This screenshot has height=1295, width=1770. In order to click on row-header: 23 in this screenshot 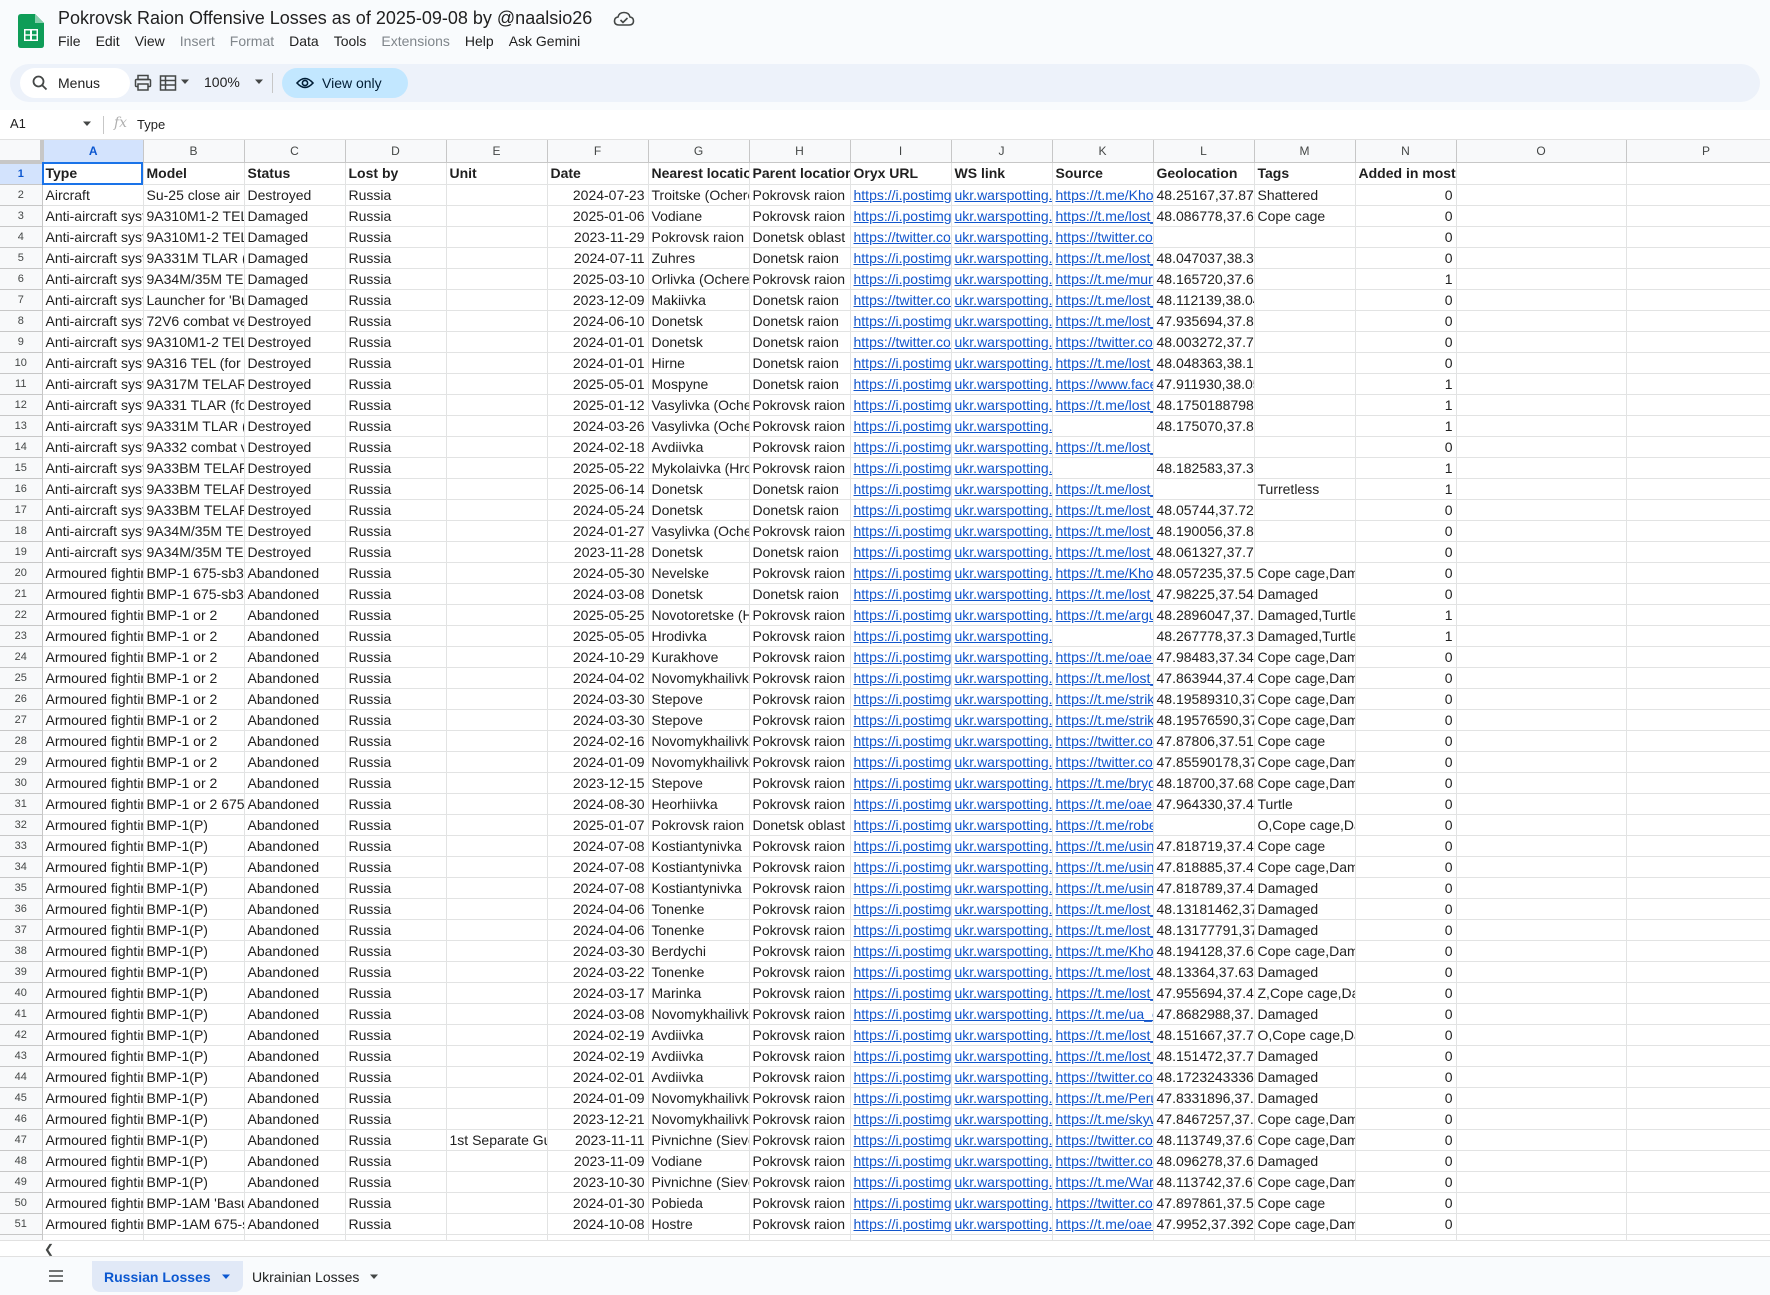, I will do `click(21, 636)`.